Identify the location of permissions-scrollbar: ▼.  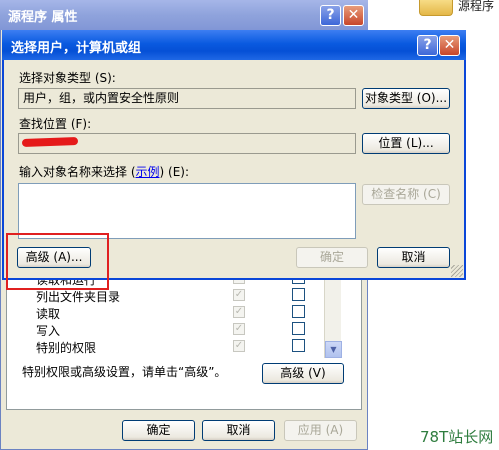
(333, 317).